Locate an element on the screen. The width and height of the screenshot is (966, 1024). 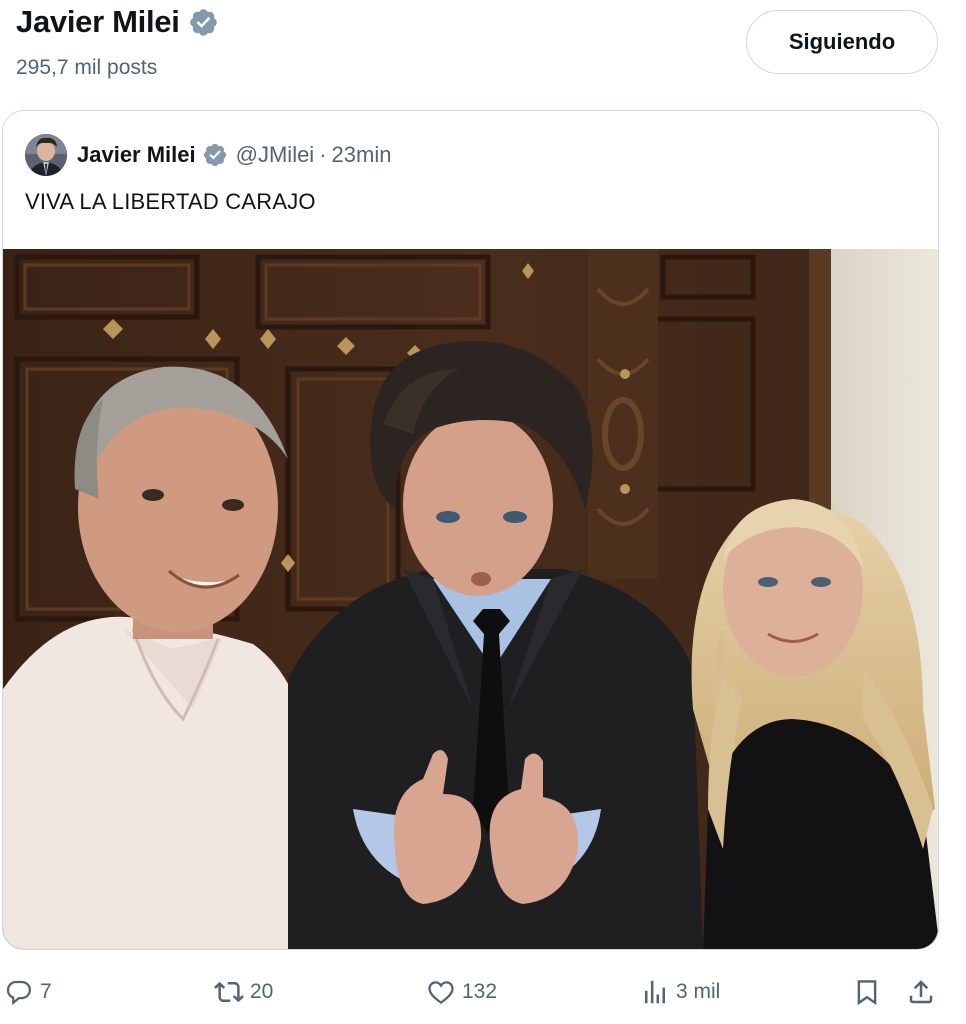
quoted-tweet-header: Javier Milei @JMilei · 23min is located at coordinates (208, 155).